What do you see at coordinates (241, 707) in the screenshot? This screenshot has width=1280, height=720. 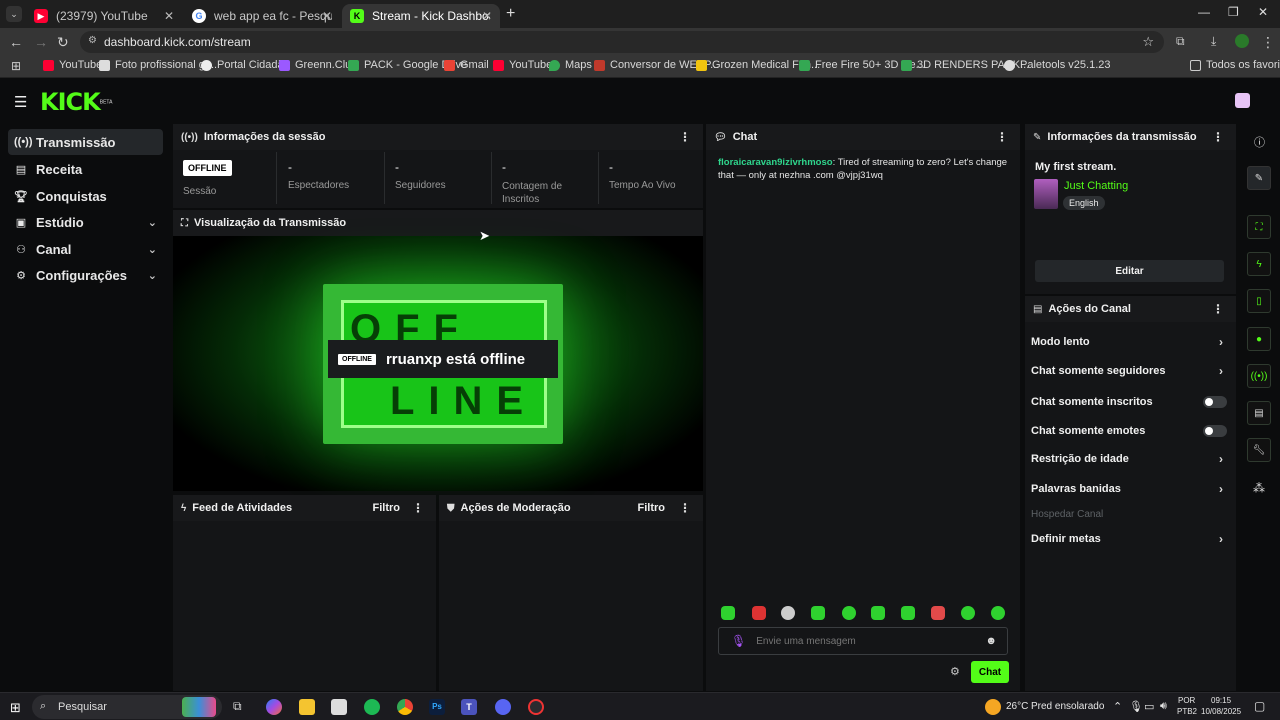 I see `task-view-icon: ⧉` at bounding box center [241, 707].